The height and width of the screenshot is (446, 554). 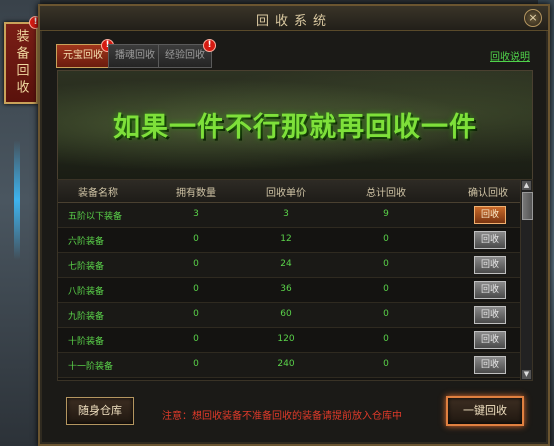 I want to click on cell-unit-price: 120, so click(x=286, y=339).